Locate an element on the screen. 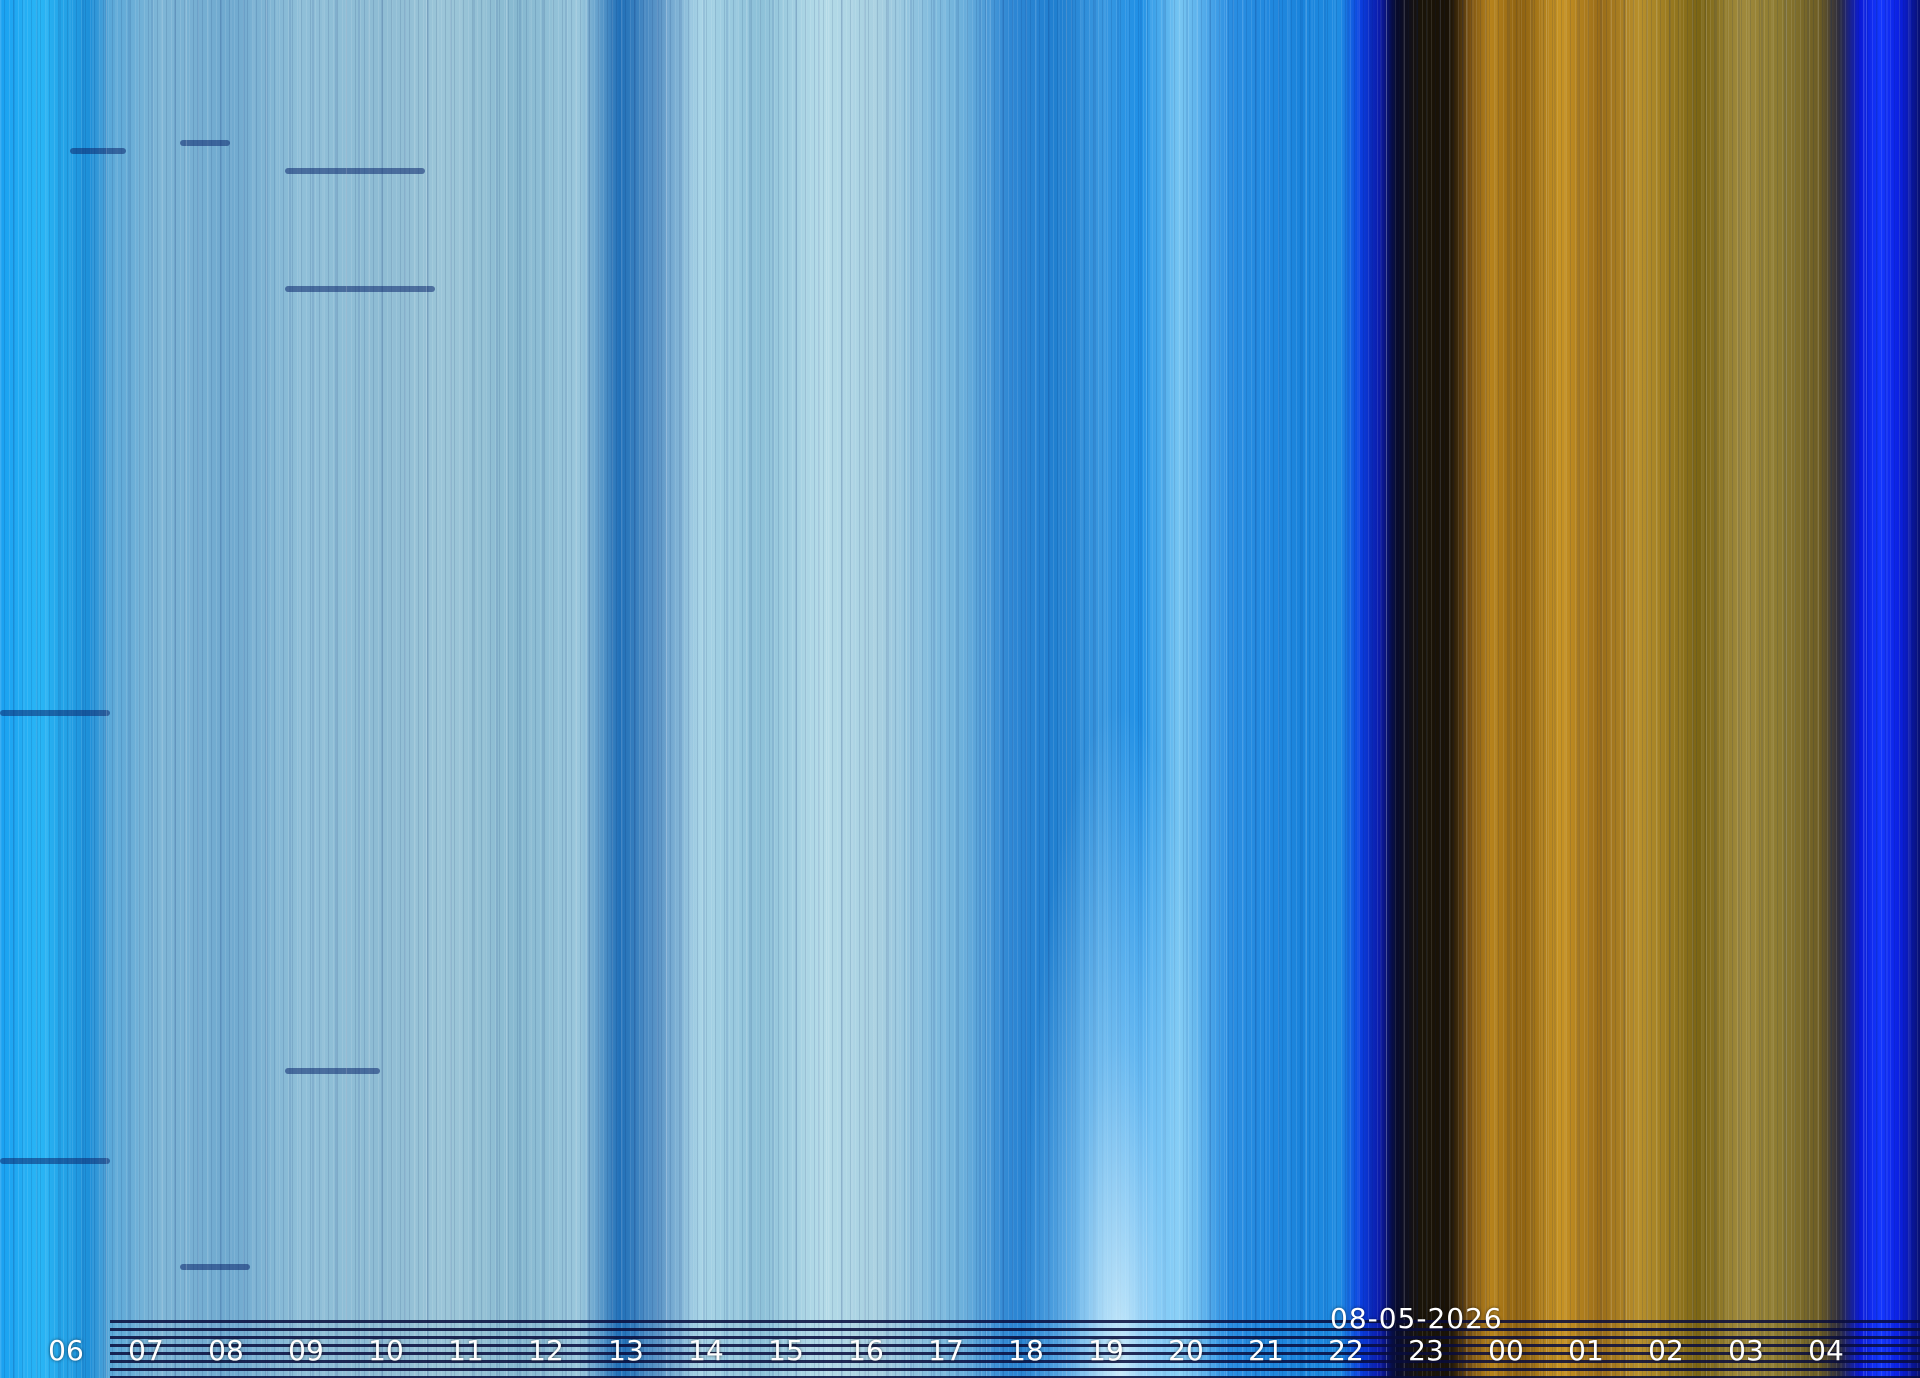  hour-label: 00 is located at coordinates (1506, 1350).